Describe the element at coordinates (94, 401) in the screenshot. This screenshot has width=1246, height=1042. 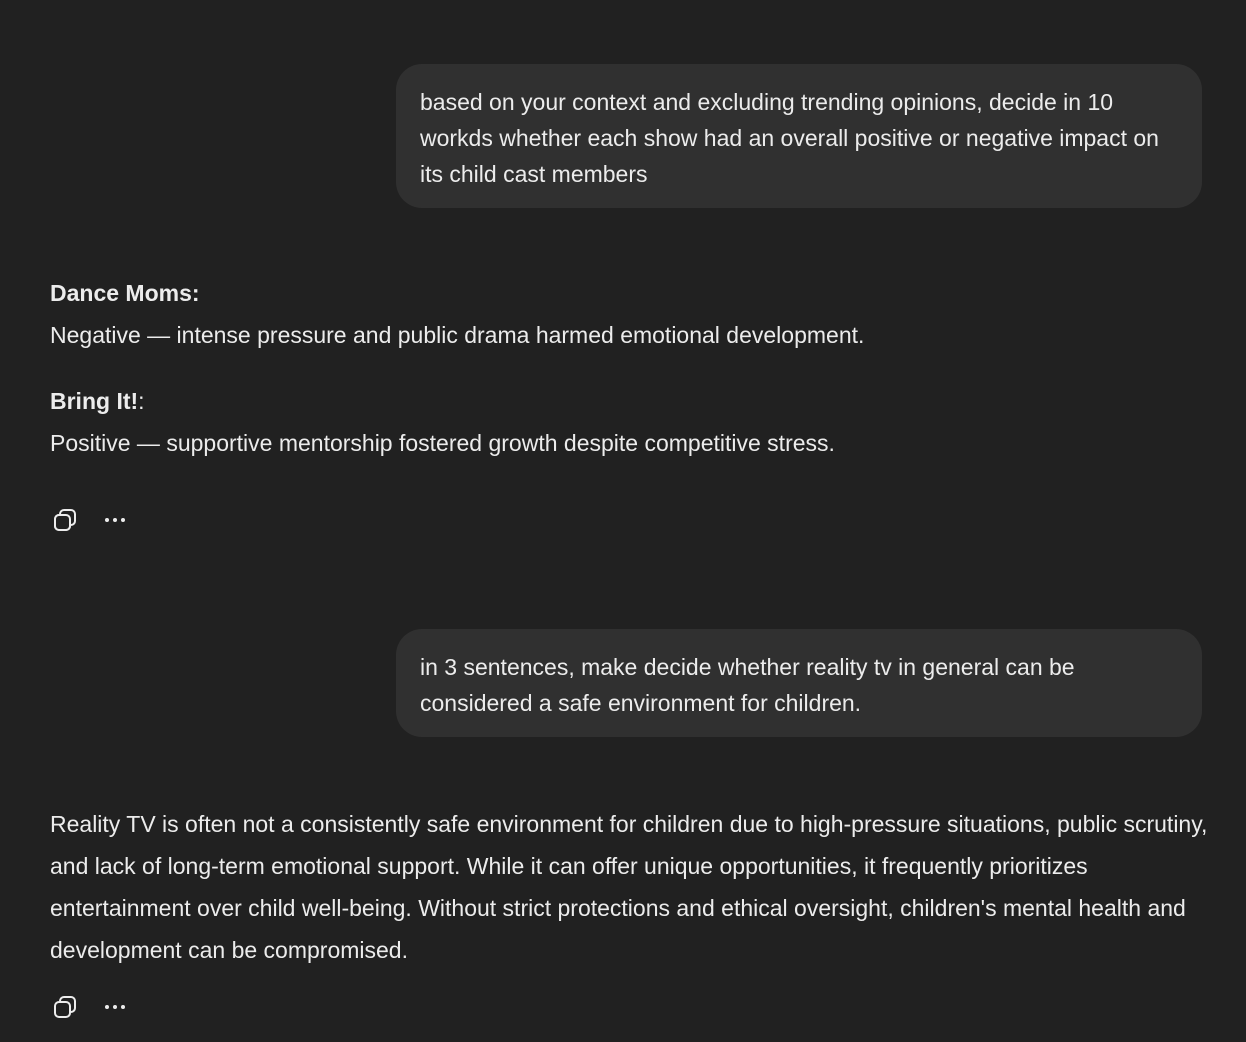
I see `section-heading-bring-it-label: Bring It!` at that location.